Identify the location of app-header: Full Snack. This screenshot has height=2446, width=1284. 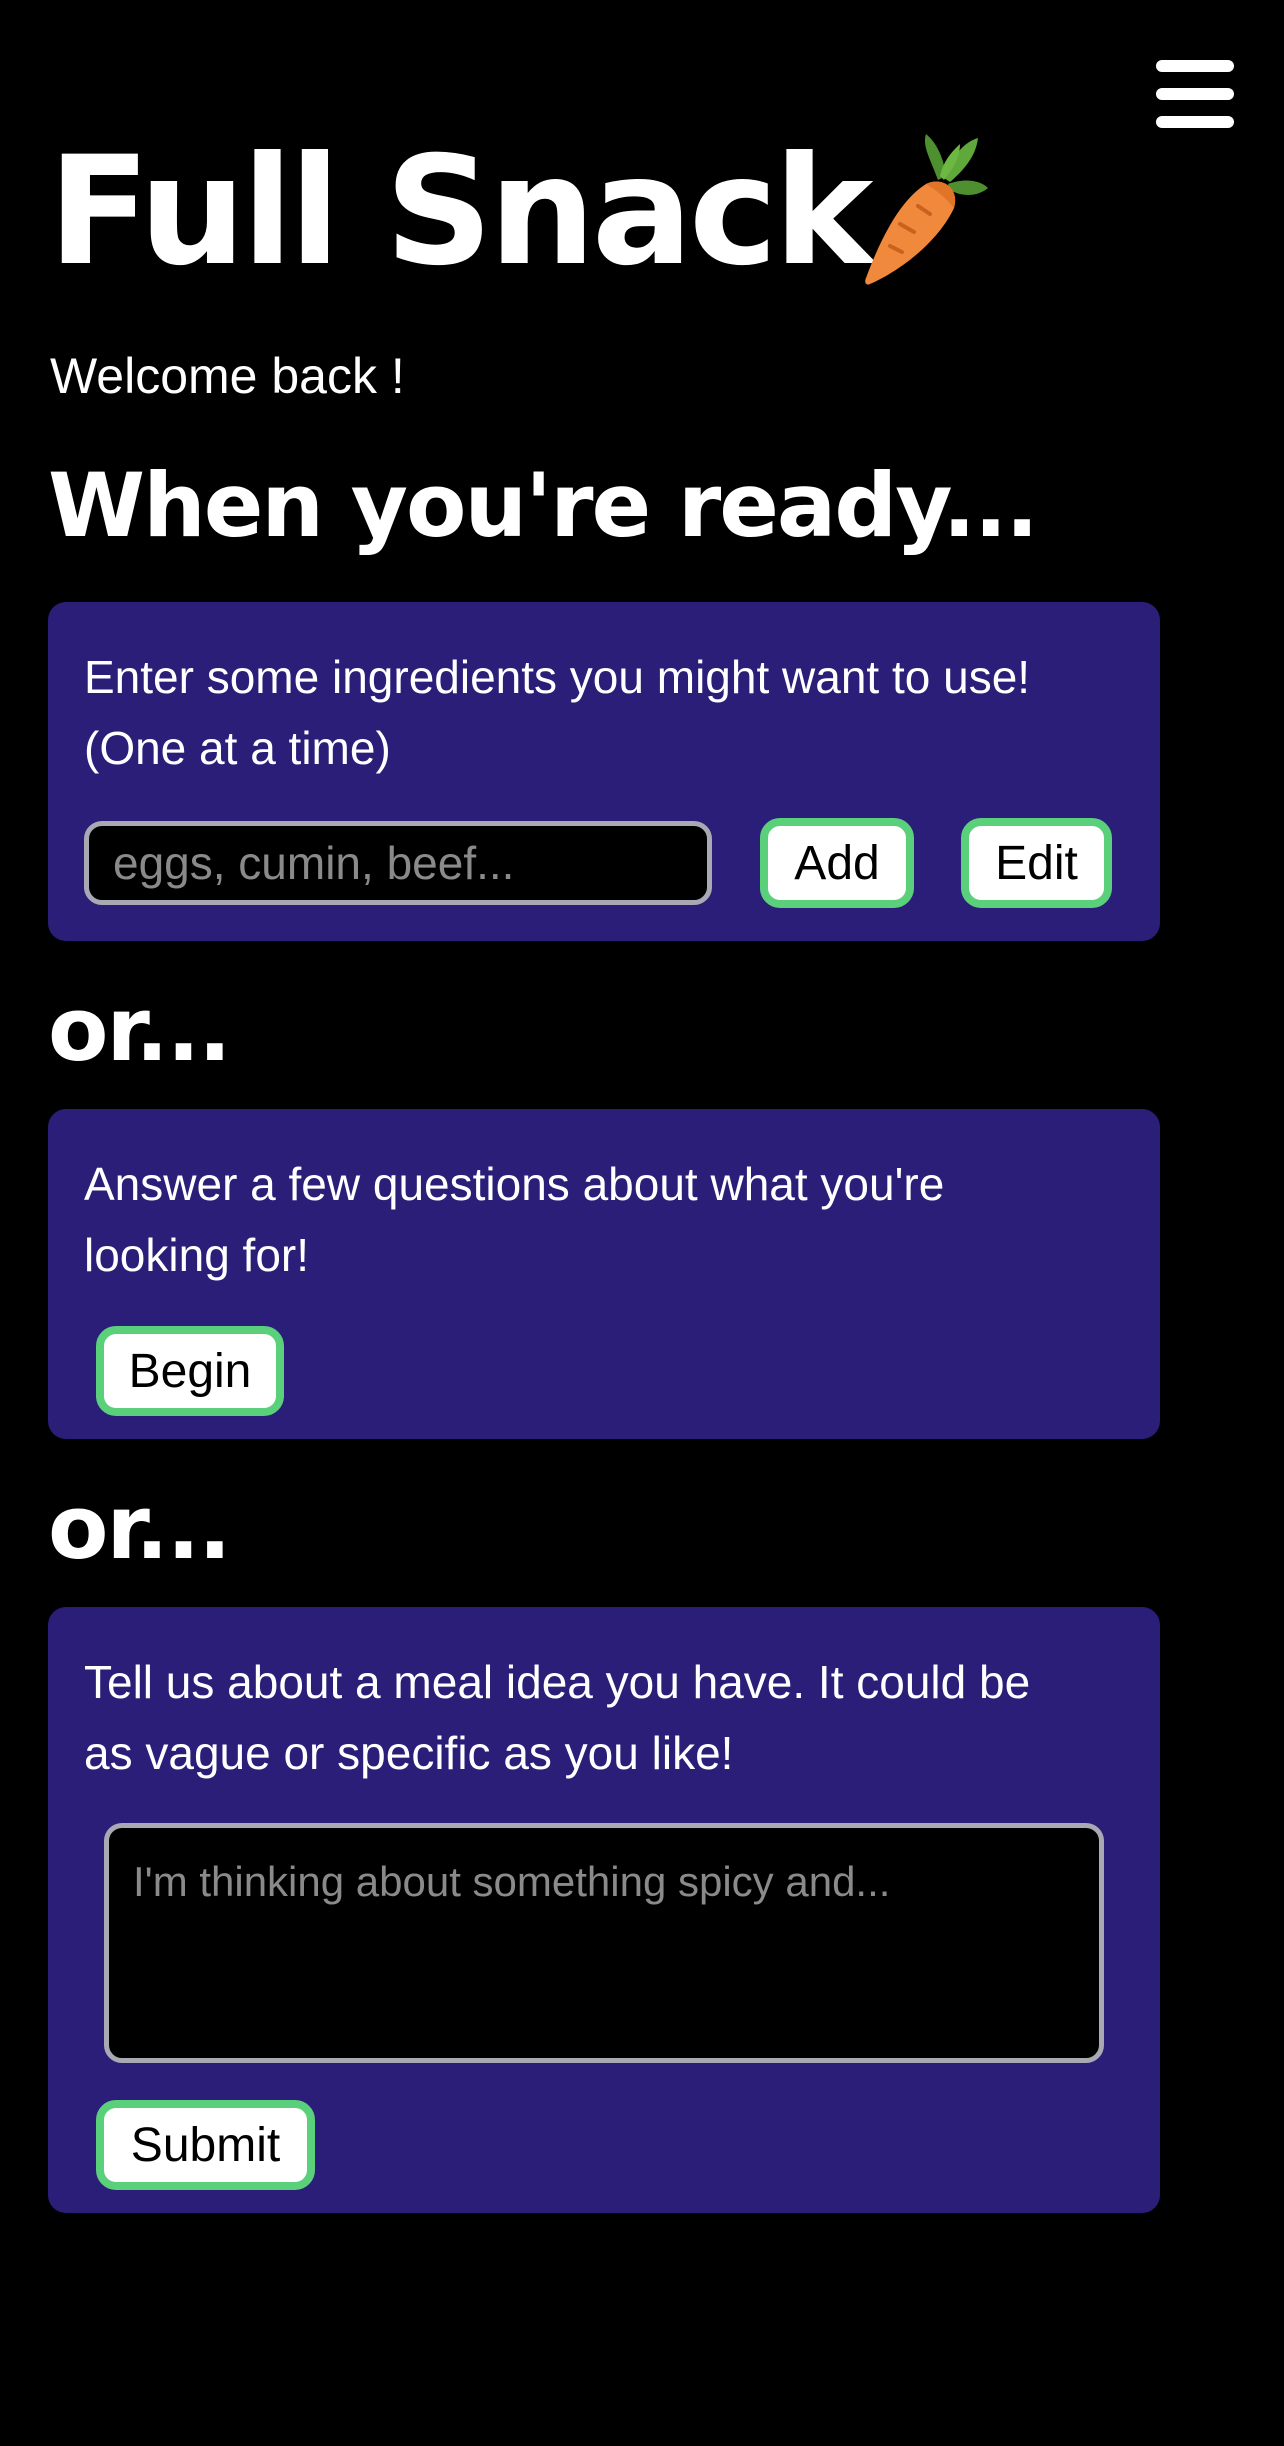
(461, 212).